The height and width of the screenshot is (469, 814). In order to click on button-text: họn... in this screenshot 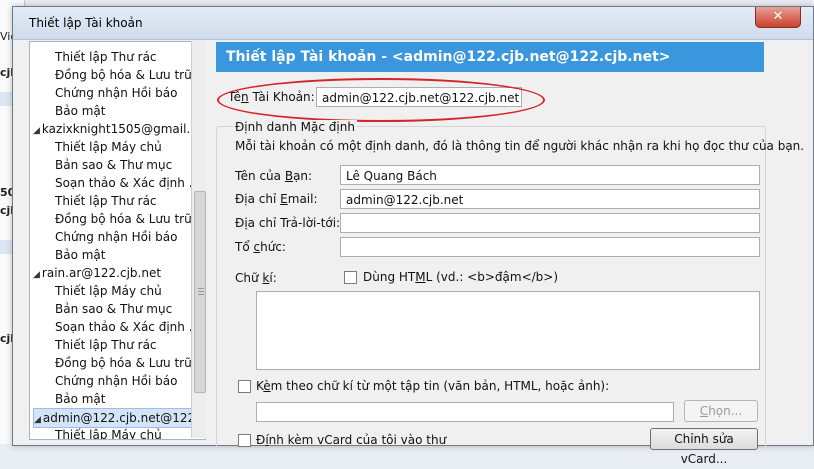, I will do `click(725, 411)`.